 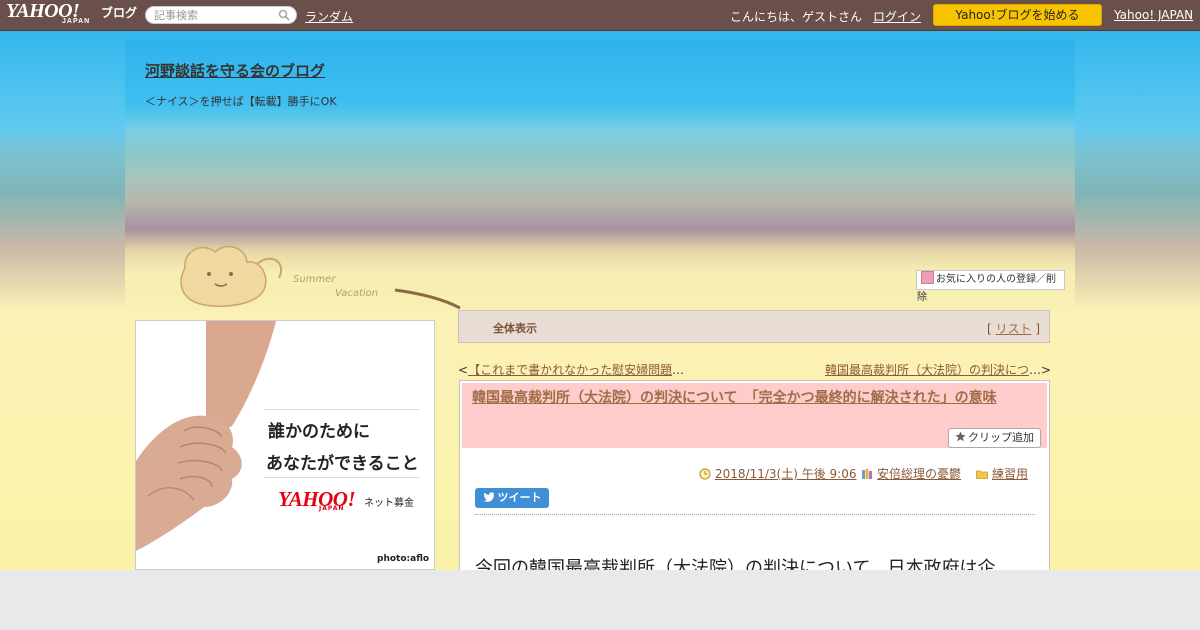 What do you see at coordinates (403, 559) in the screenshot?
I see `ad-photo-credit: photo:aflo` at bounding box center [403, 559].